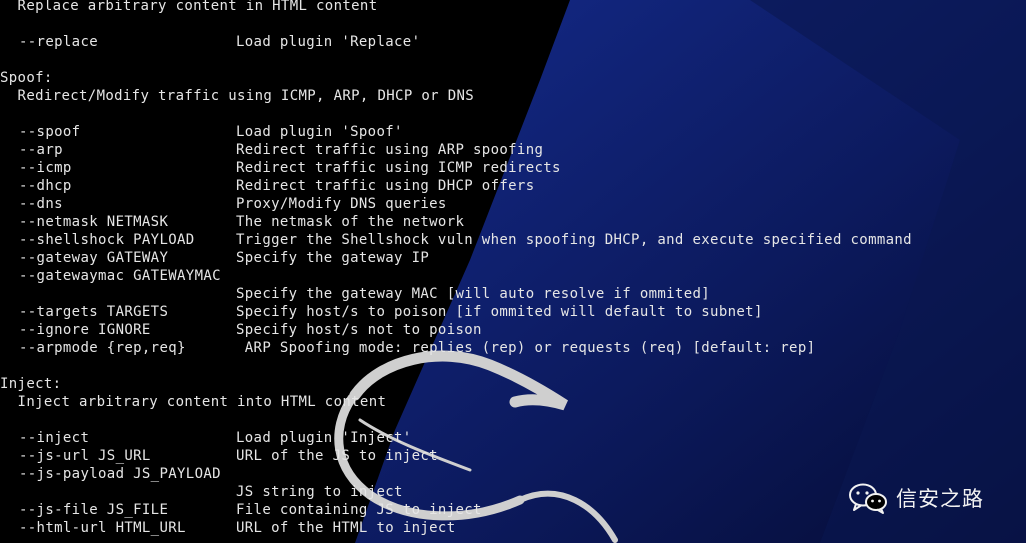 The image size is (1026, 543). I want to click on option-description: Redirect traffic using ICMP redirects, so click(398, 168).